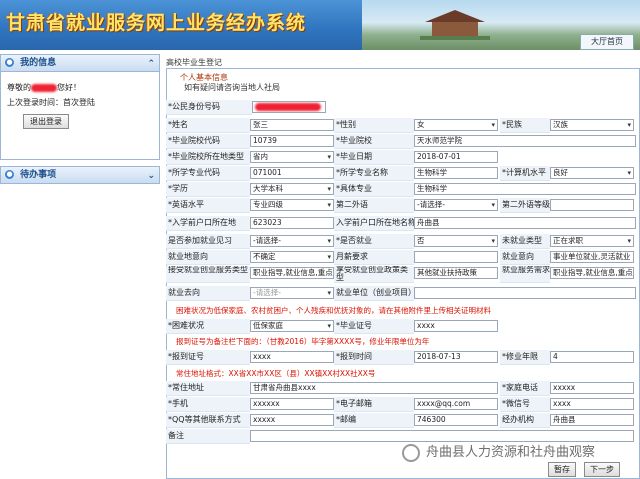 The height and width of the screenshot is (479, 640). What do you see at coordinates (592, 173) in the screenshot?
I see `computer-select: 良好` at bounding box center [592, 173].